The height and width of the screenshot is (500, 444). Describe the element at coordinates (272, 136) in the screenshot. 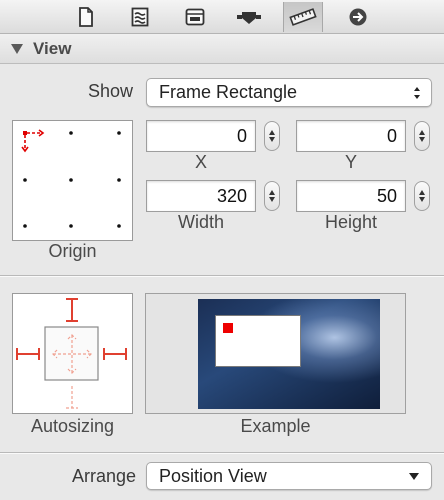

I see `x-stepper` at that location.